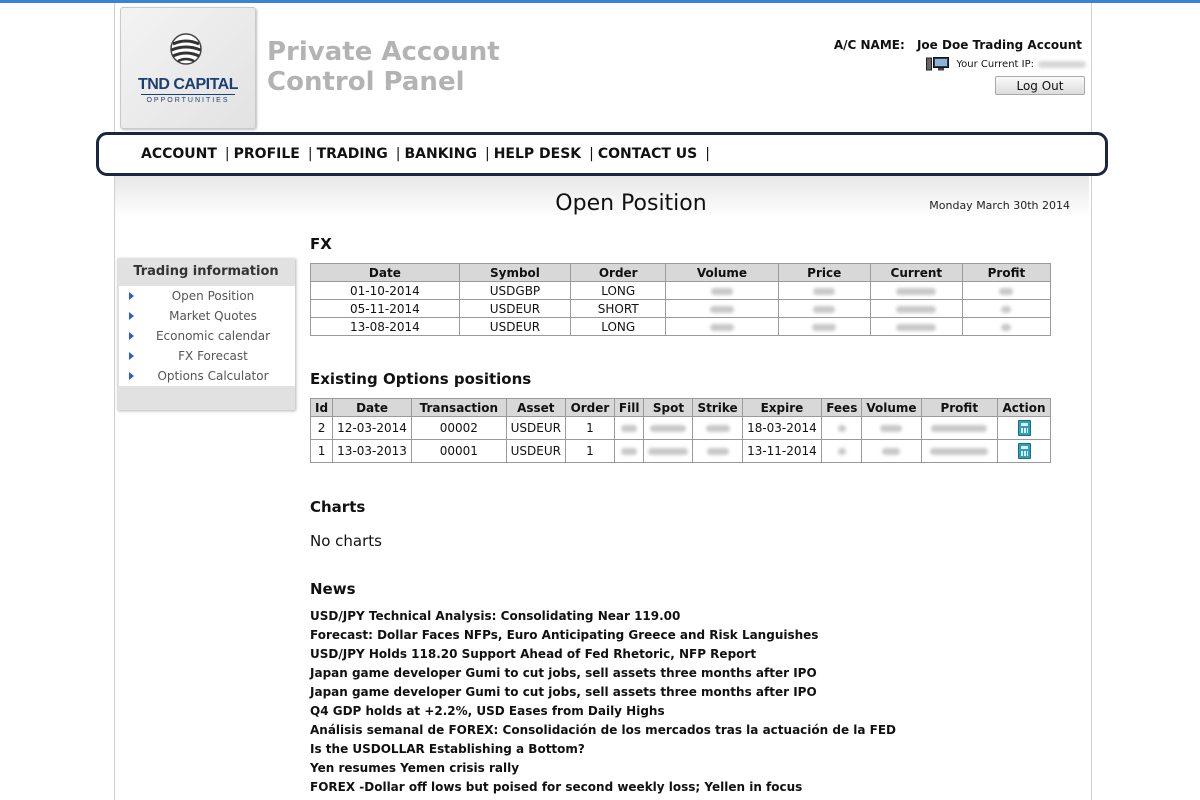  I want to click on sidebar-item-label: Economic calendar, so click(213, 336).